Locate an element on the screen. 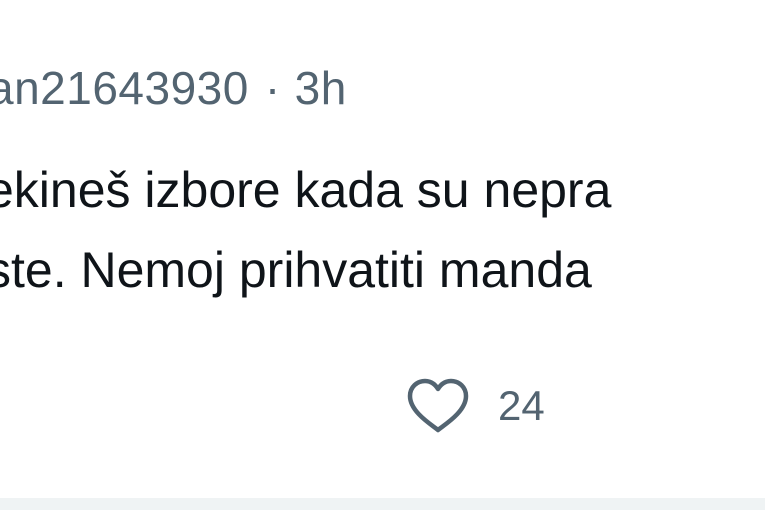 This screenshot has height=510, width=765. heart-icon is located at coordinates (438, 406).